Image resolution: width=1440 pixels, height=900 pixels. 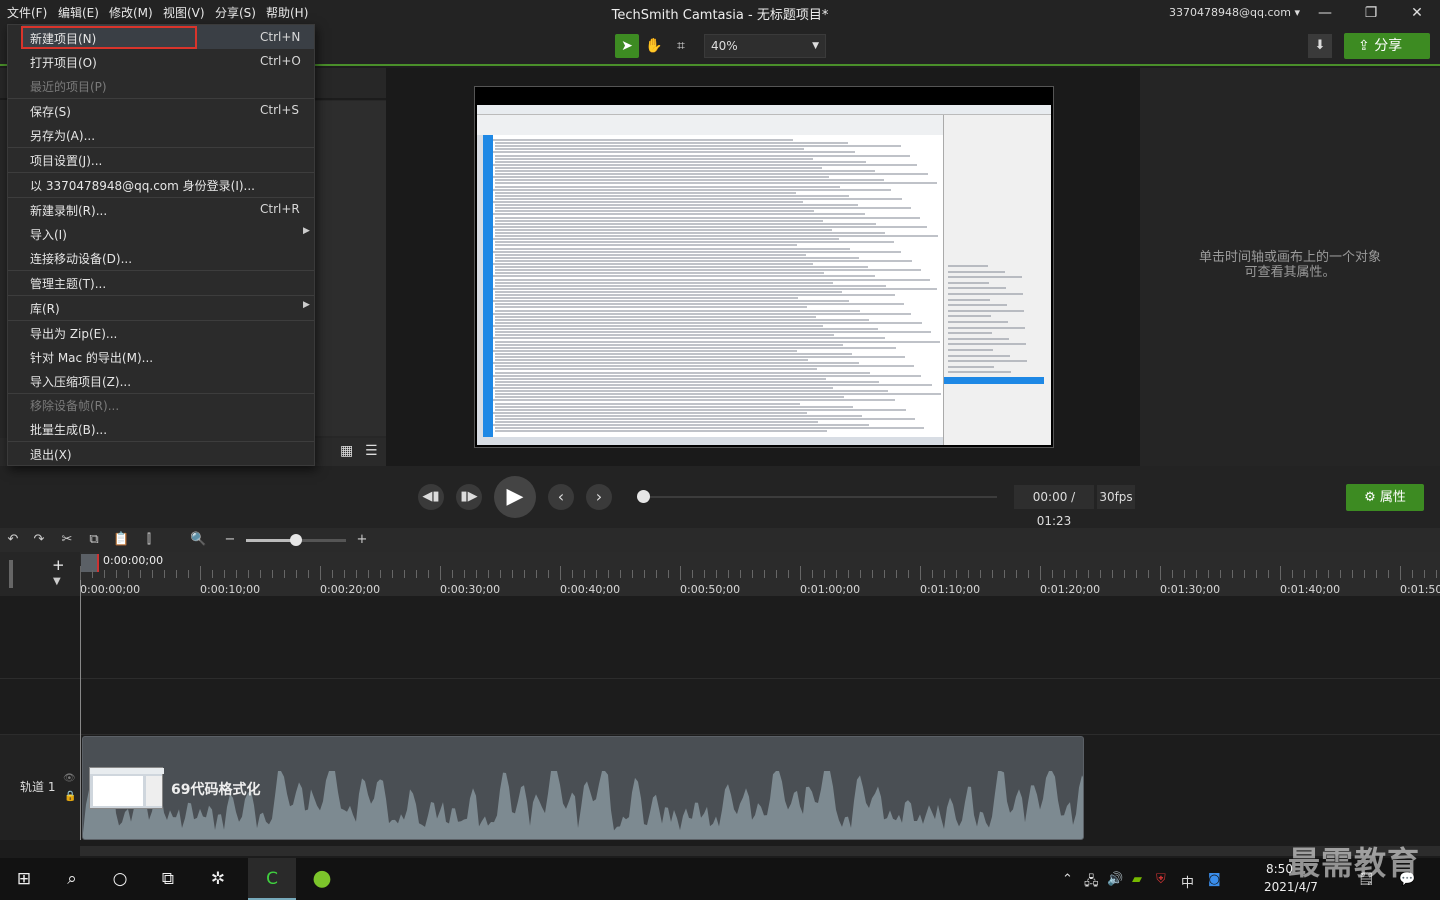 I want to click on windows-start-icon: ⊞, so click(x=24, y=879).